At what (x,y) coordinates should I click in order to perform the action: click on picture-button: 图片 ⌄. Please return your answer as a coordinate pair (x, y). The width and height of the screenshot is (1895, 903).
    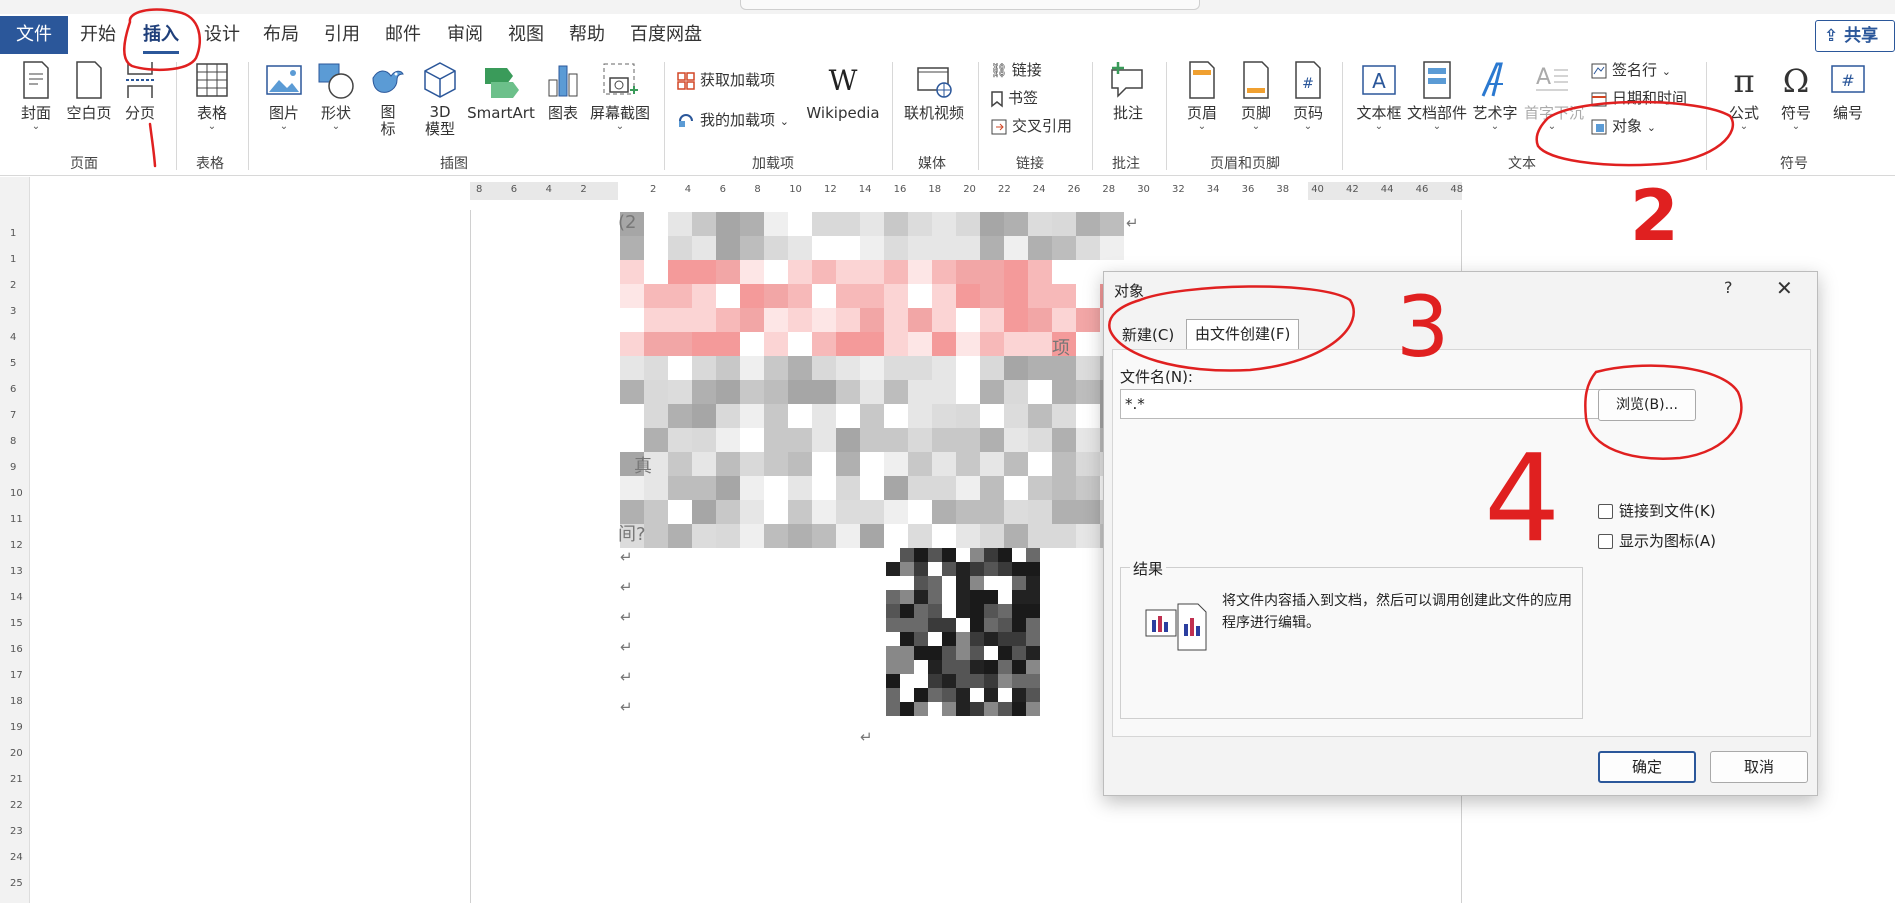
    Looking at the image, I should click on (284, 96).